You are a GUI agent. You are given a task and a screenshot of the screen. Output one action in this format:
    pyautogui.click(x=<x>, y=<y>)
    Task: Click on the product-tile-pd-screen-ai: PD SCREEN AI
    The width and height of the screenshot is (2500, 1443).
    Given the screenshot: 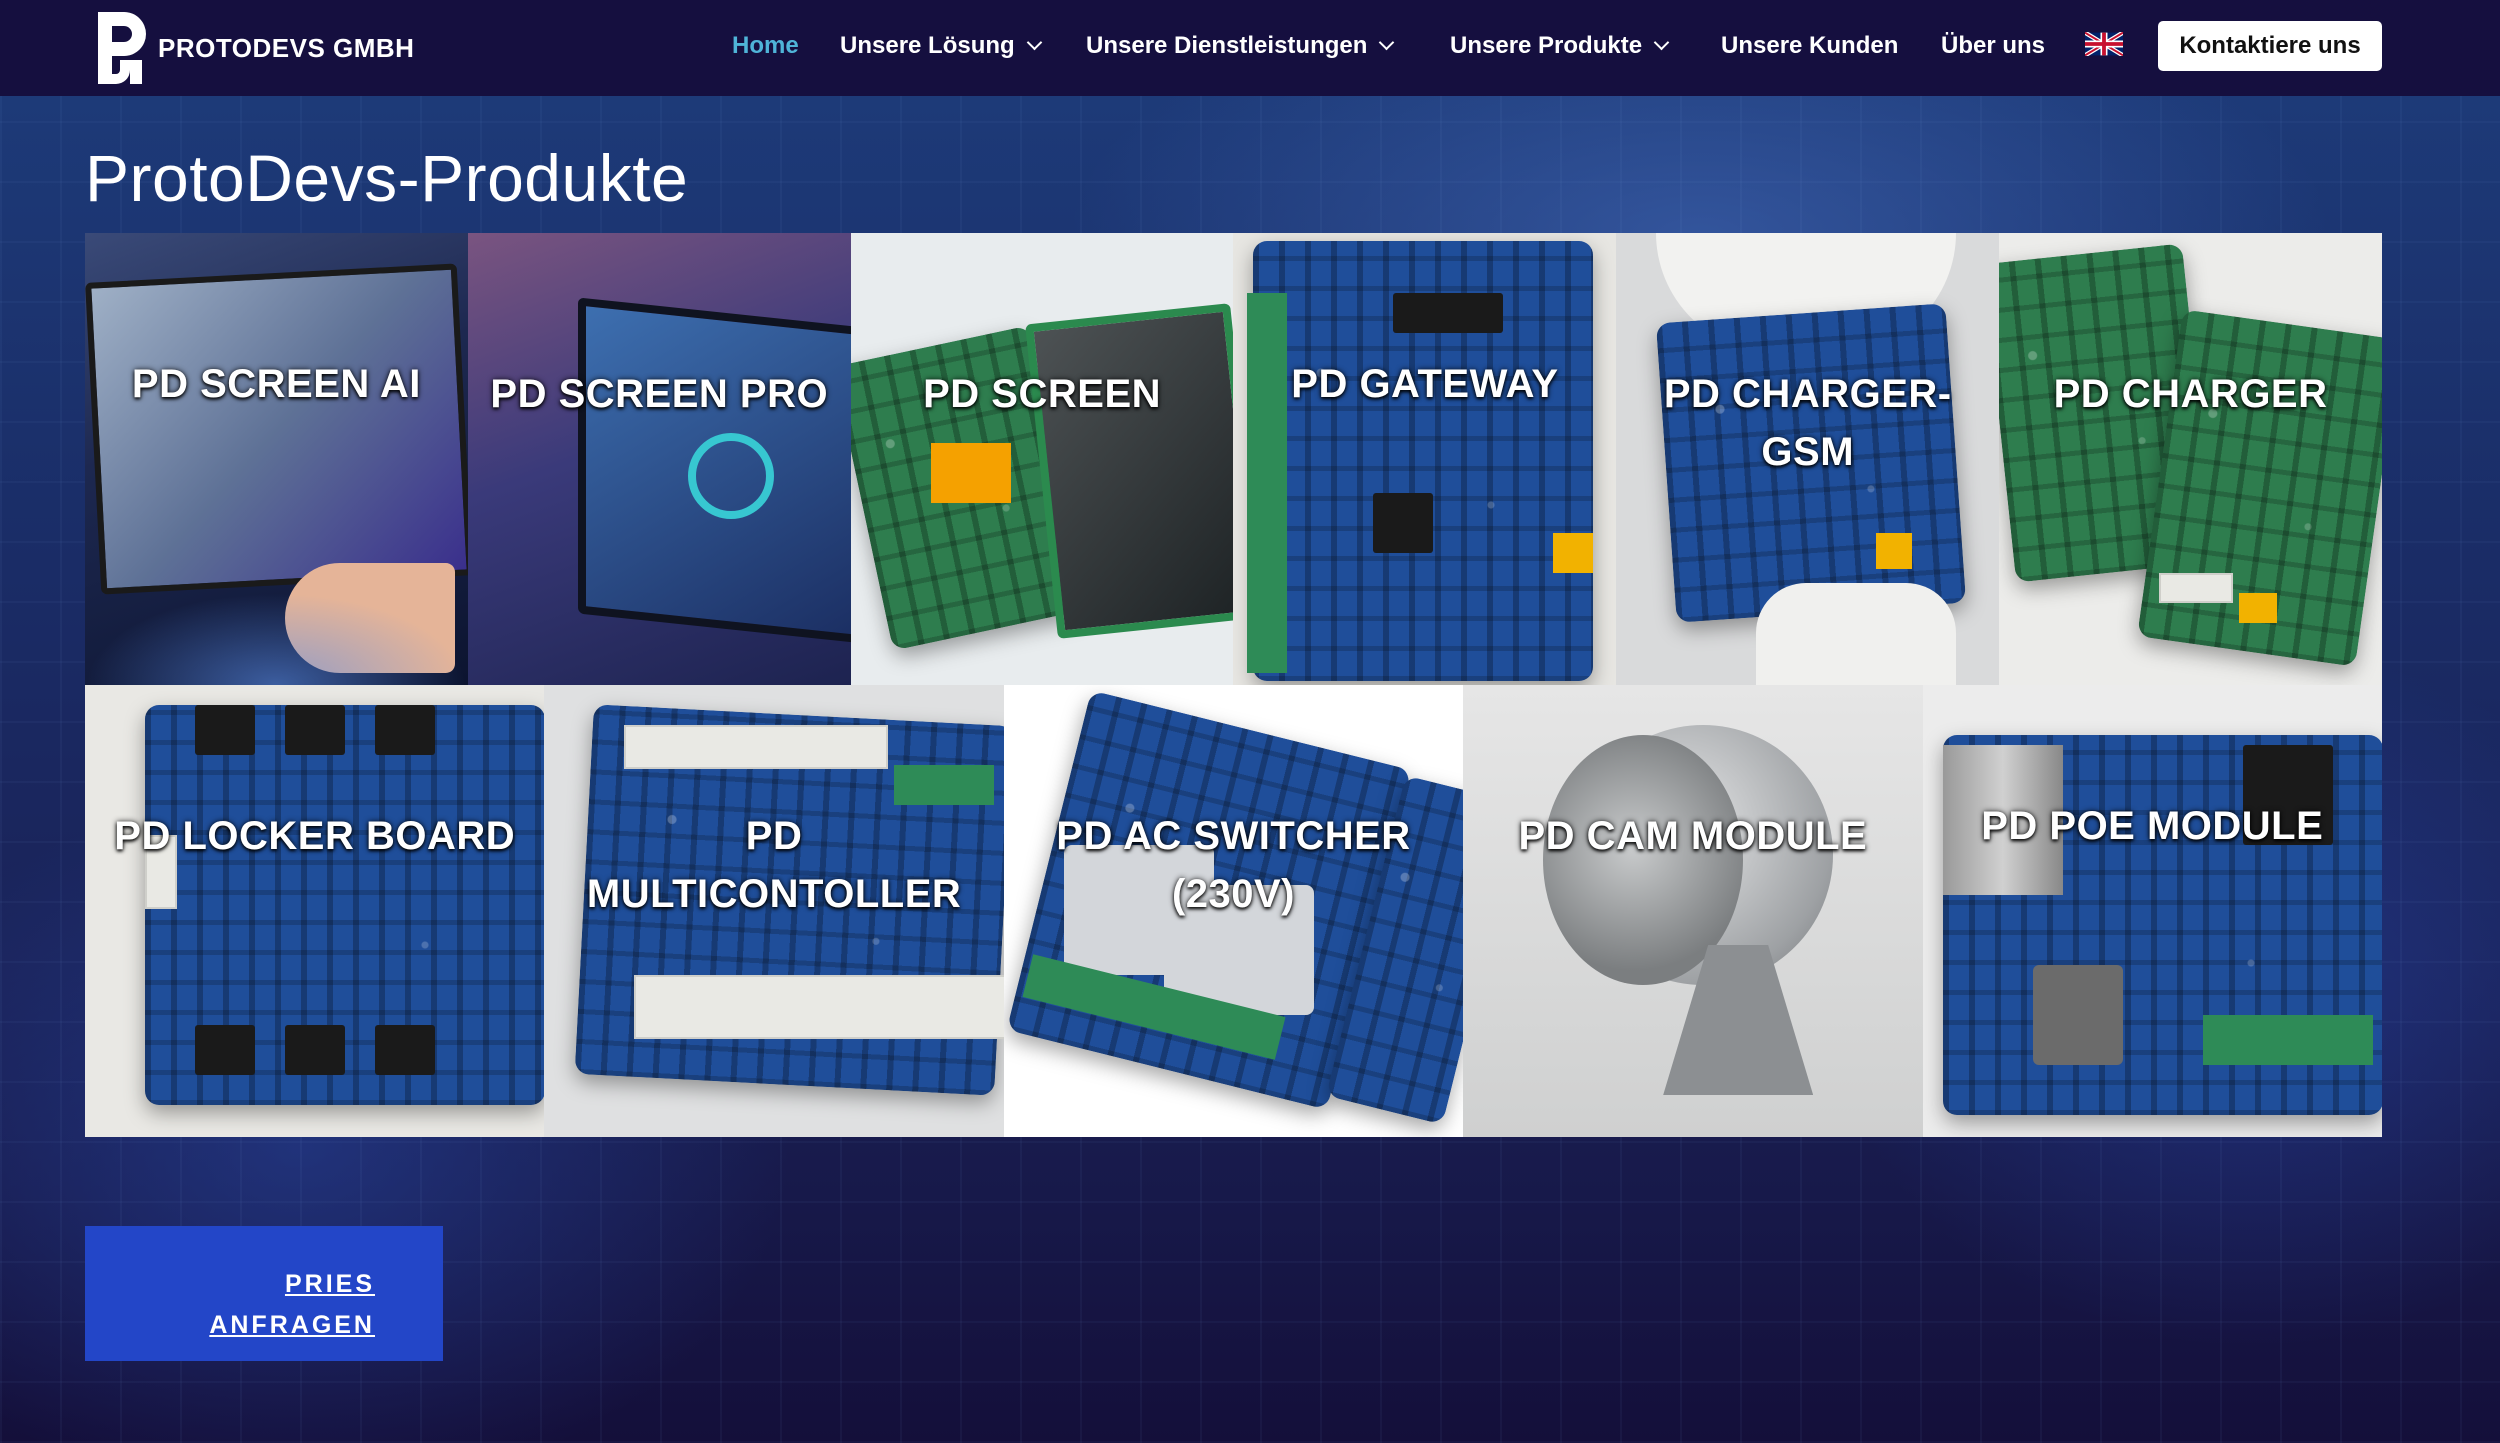 What is the action you would take?
    pyautogui.click(x=276, y=459)
    